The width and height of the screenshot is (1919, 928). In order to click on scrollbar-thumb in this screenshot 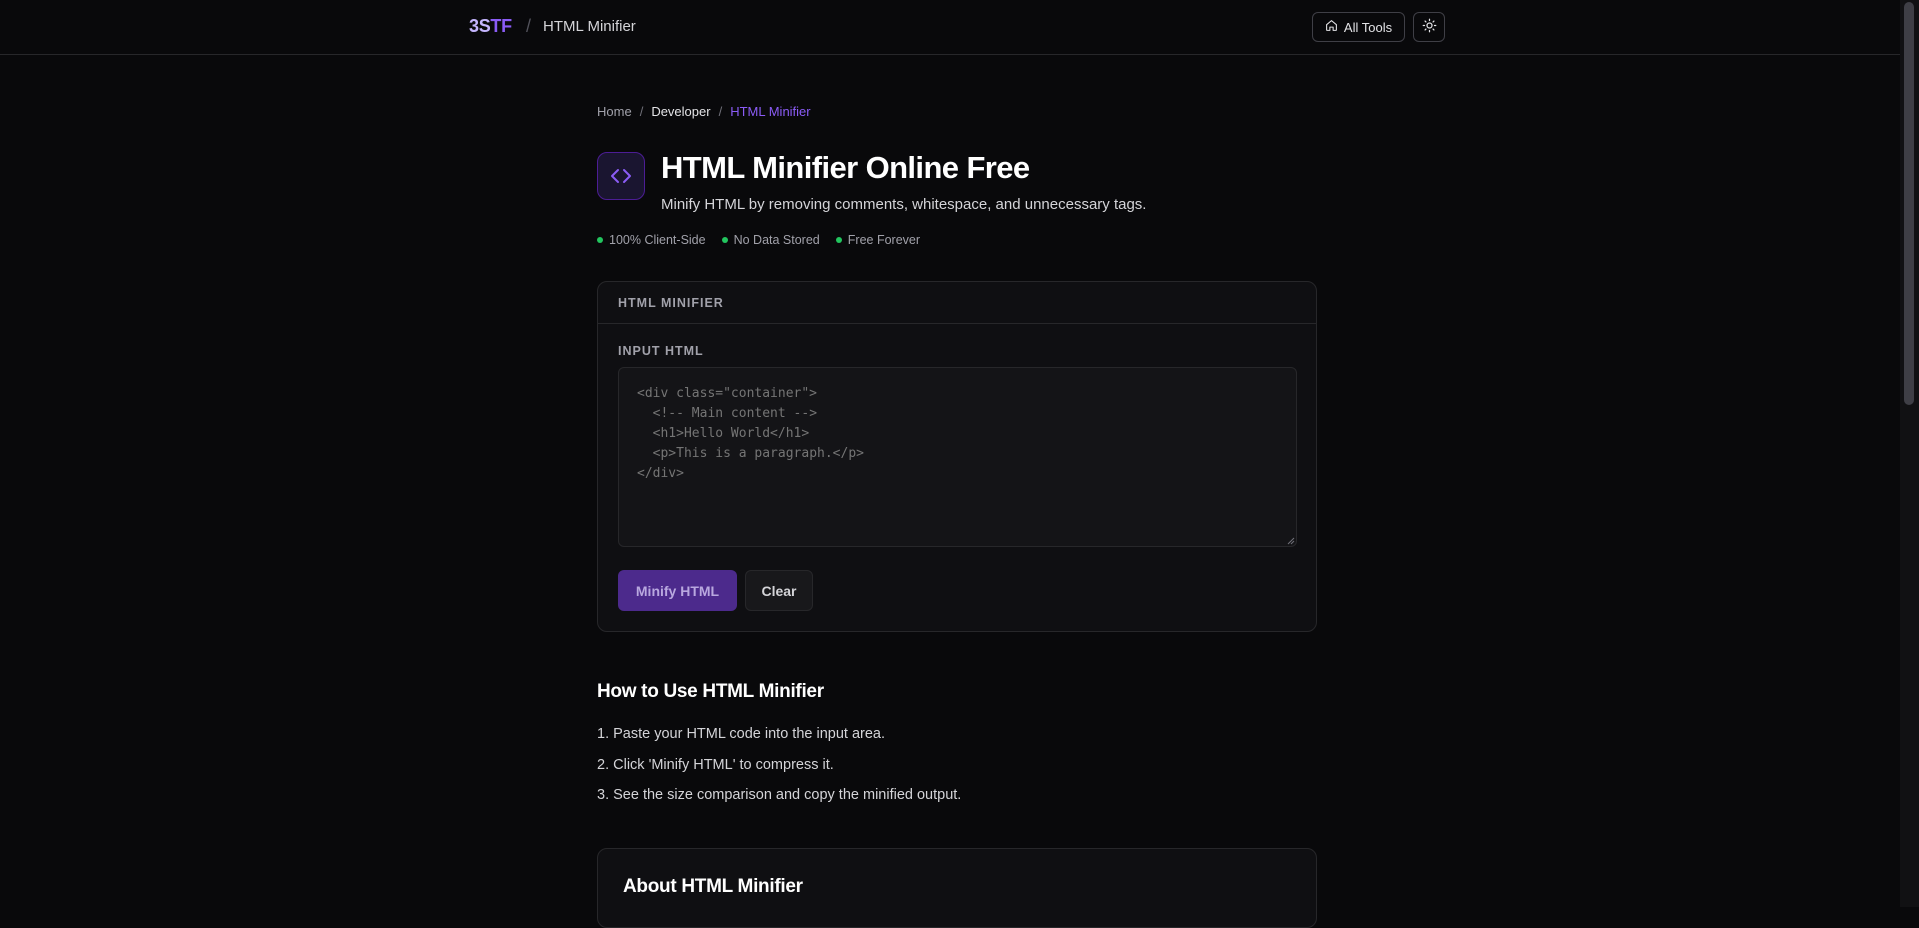, I will do `click(1909, 203)`.